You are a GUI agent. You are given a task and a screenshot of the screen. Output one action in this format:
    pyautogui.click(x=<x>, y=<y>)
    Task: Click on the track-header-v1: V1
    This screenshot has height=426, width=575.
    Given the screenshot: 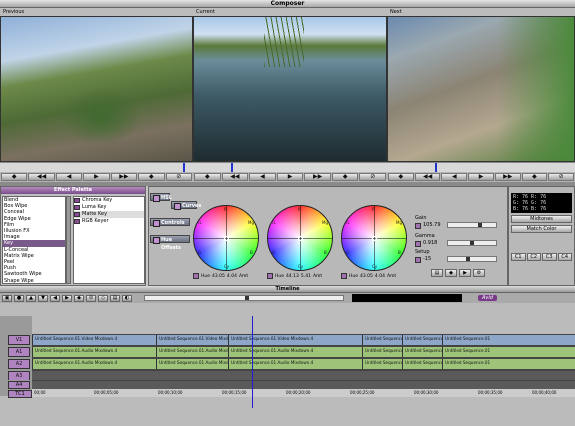 What is the action you would take?
    pyautogui.click(x=16, y=340)
    